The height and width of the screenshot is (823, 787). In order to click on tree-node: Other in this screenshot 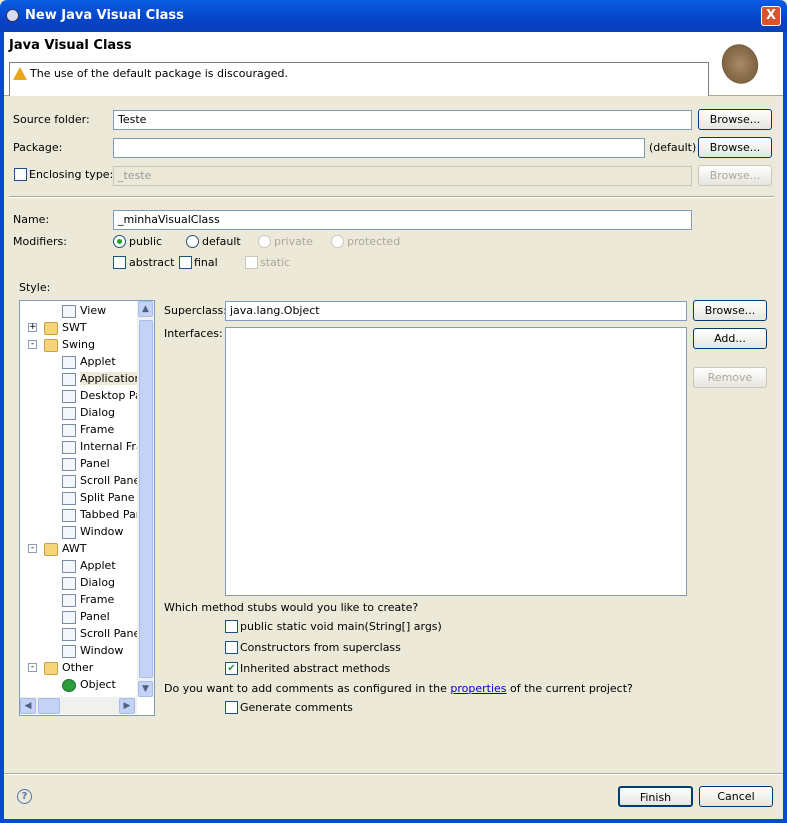, I will do `click(68, 667)`.